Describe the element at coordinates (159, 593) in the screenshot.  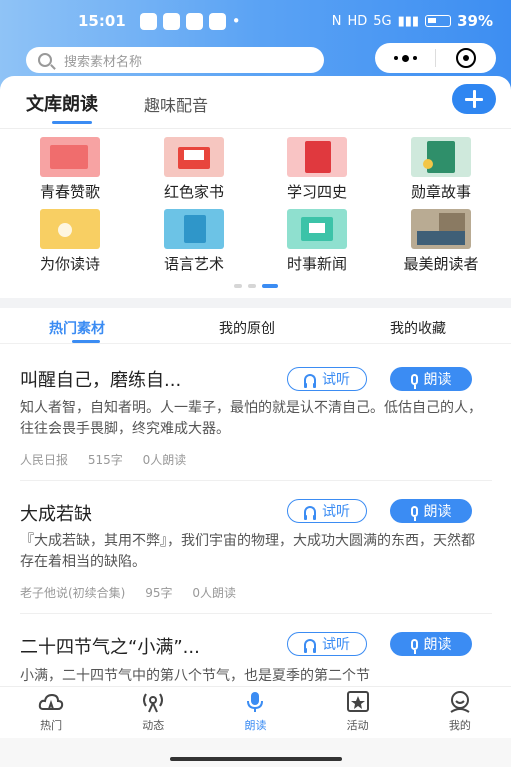
I see `item-word-count: 95字` at that location.